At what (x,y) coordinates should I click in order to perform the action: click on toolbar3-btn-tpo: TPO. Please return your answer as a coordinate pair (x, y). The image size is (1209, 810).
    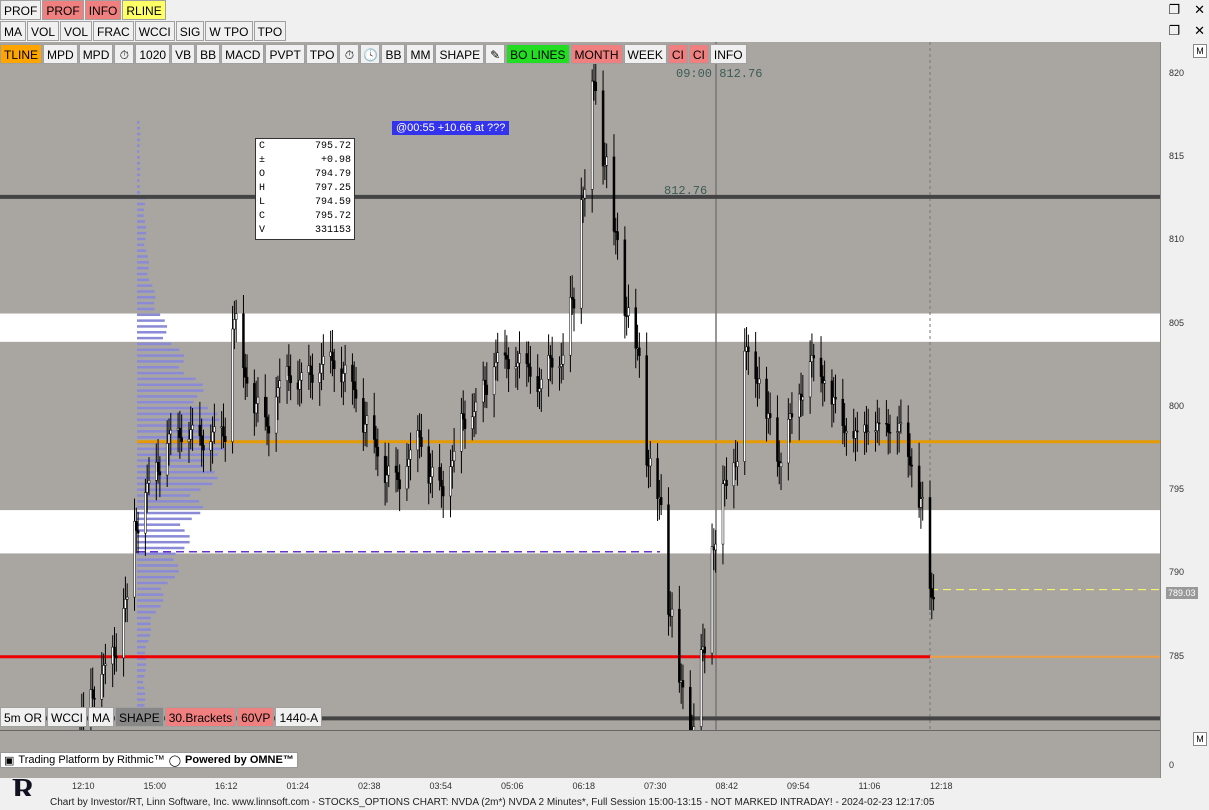
    Looking at the image, I should click on (322, 54).